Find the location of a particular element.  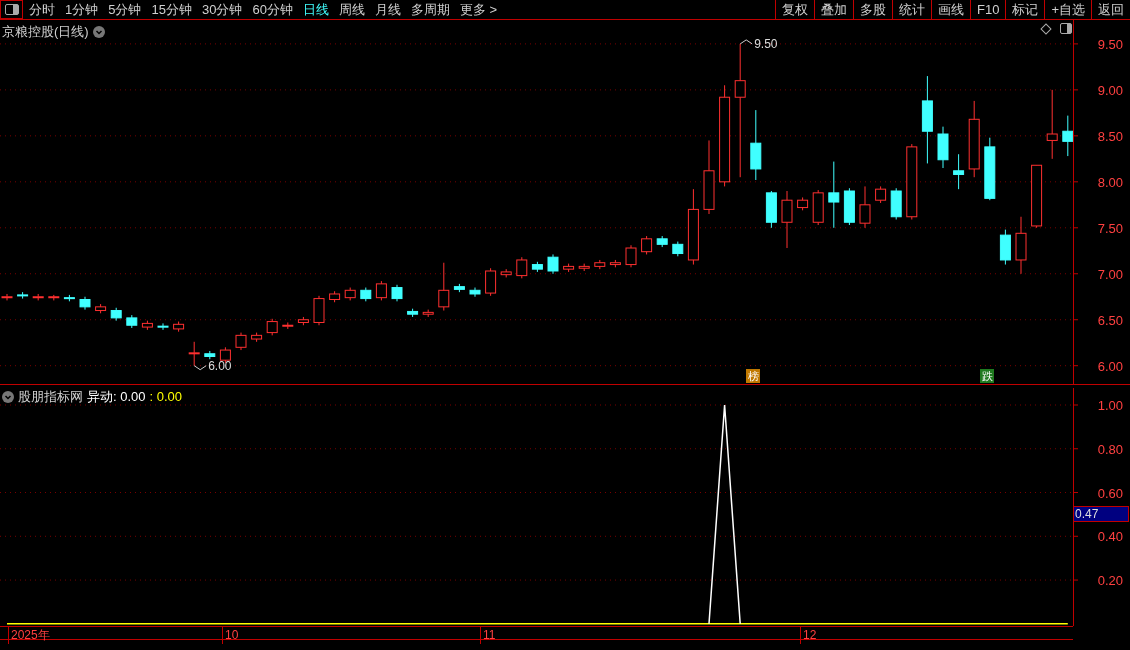

period-tab: 1分钟 is located at coordinates (82, 10).